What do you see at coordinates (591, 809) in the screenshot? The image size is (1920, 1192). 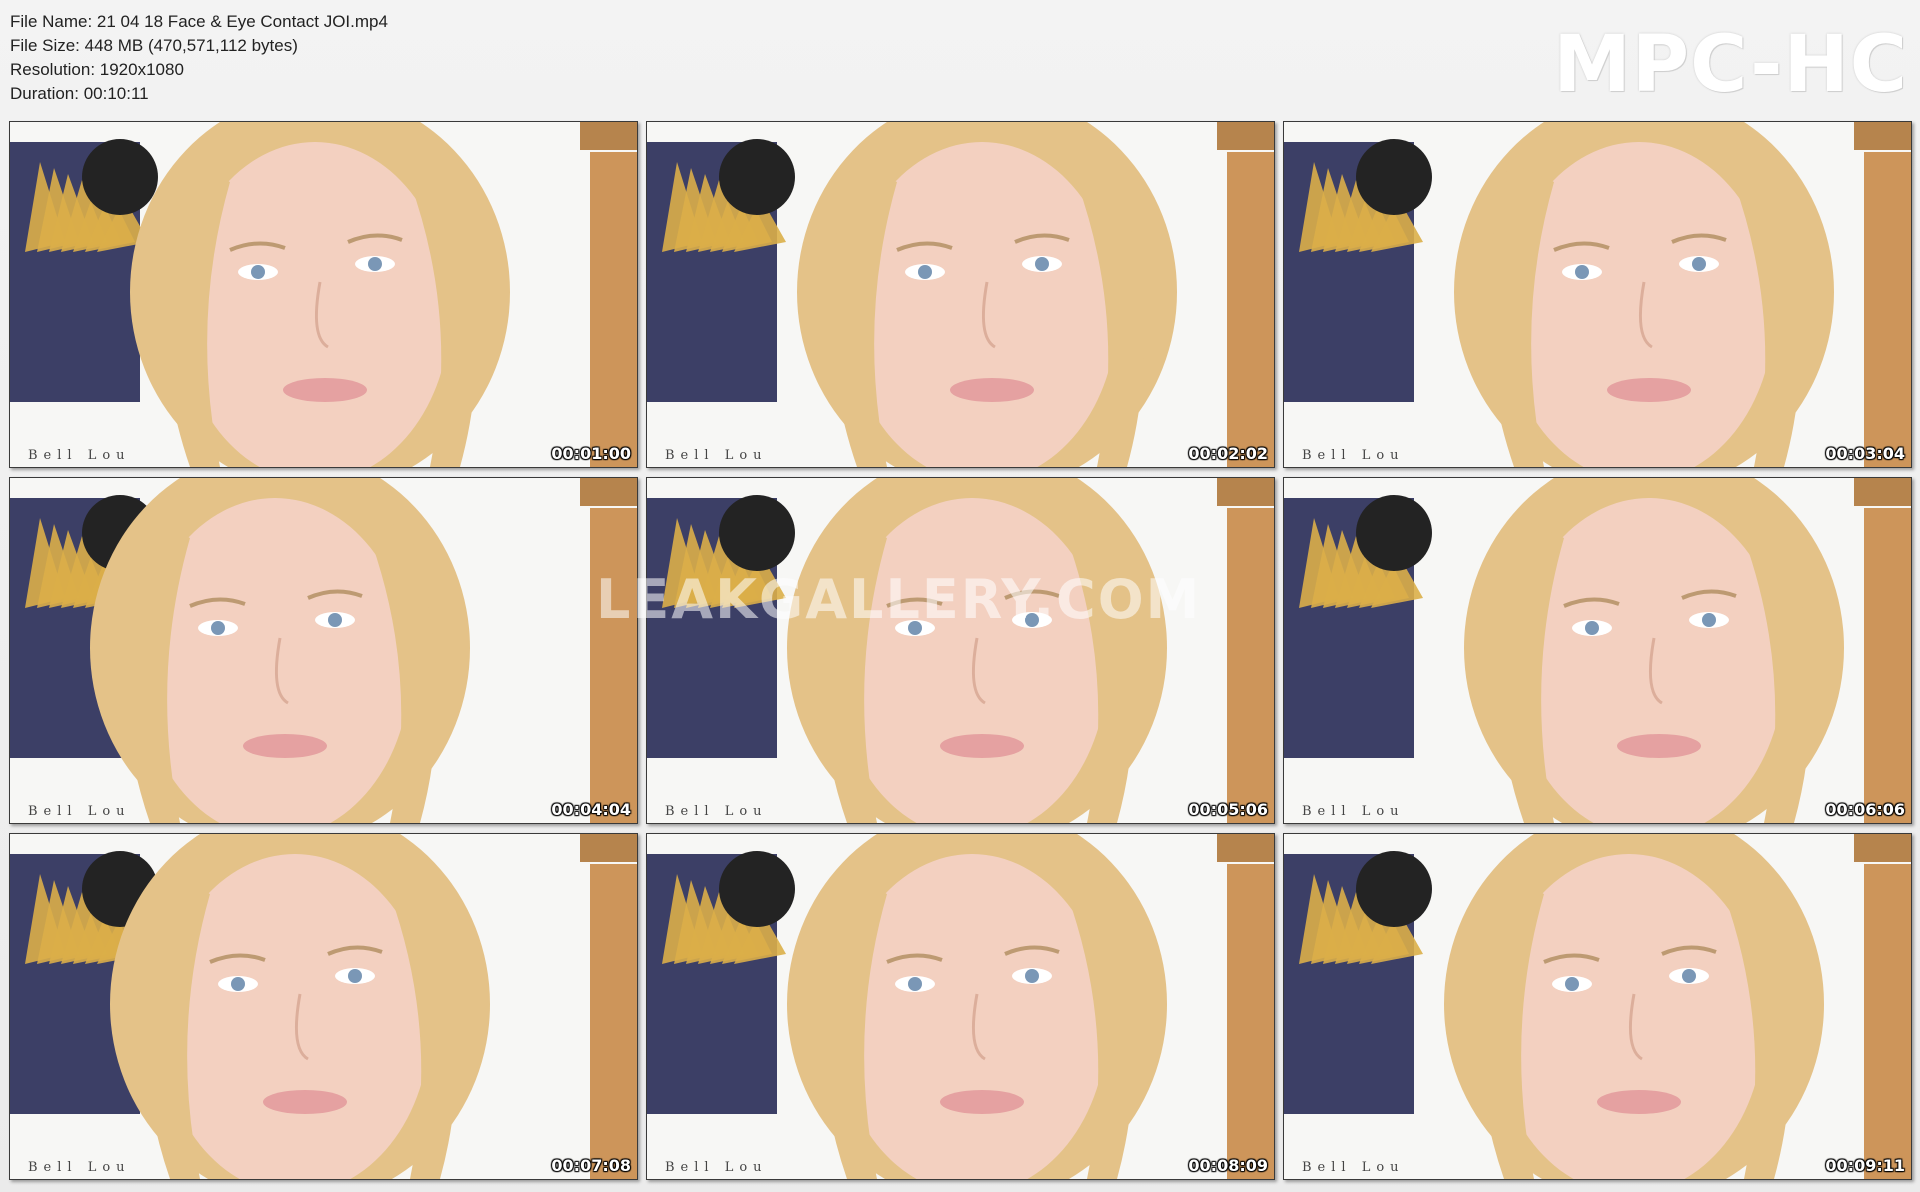 I see `timestamp-label: 00:04:04` at bounding box center [591, 809].